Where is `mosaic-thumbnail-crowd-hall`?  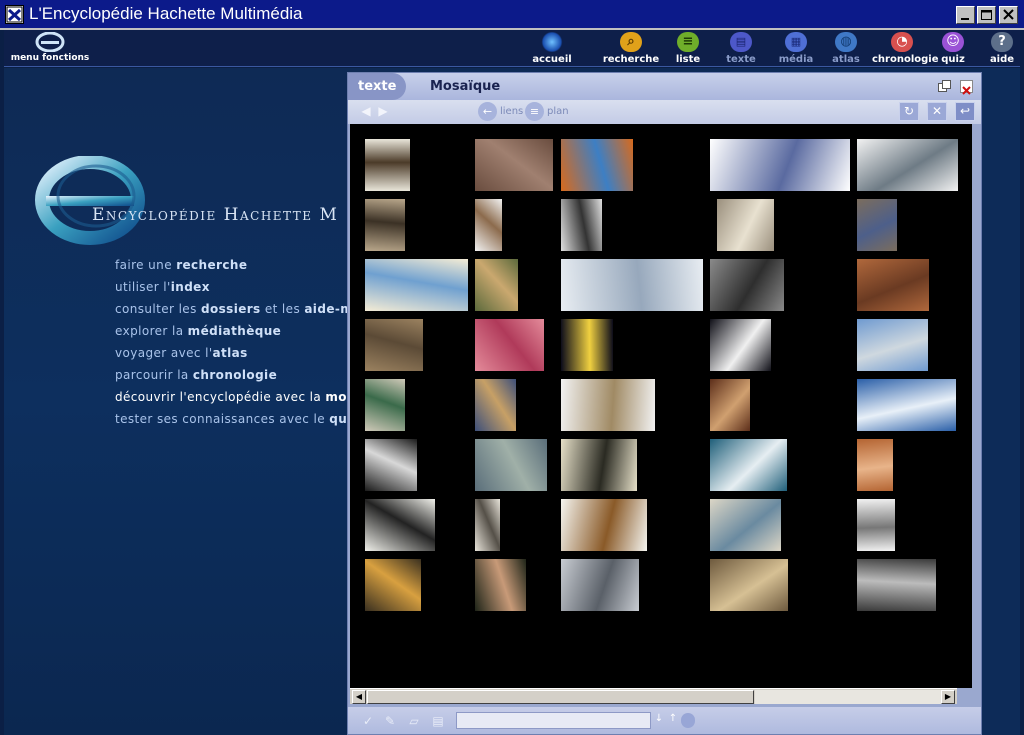 mosaic-thumbnail-crowd-hall is located at coordinates (896, 585).